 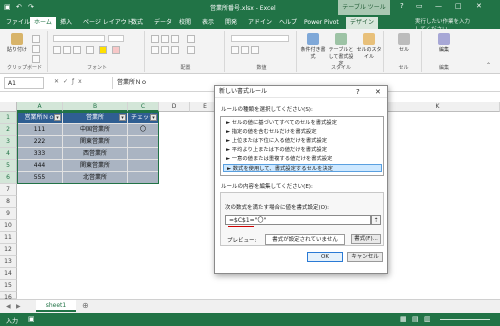 I want to click on font-name-select, so click(x=79, y=38).